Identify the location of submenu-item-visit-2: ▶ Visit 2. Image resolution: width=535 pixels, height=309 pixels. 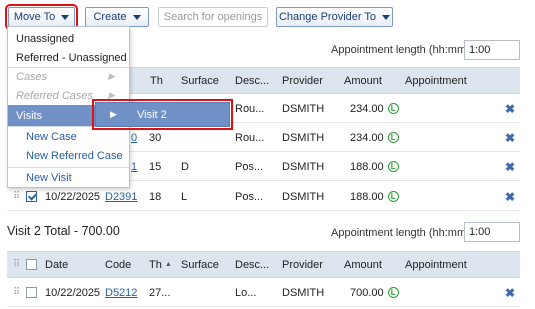
(162, 114).